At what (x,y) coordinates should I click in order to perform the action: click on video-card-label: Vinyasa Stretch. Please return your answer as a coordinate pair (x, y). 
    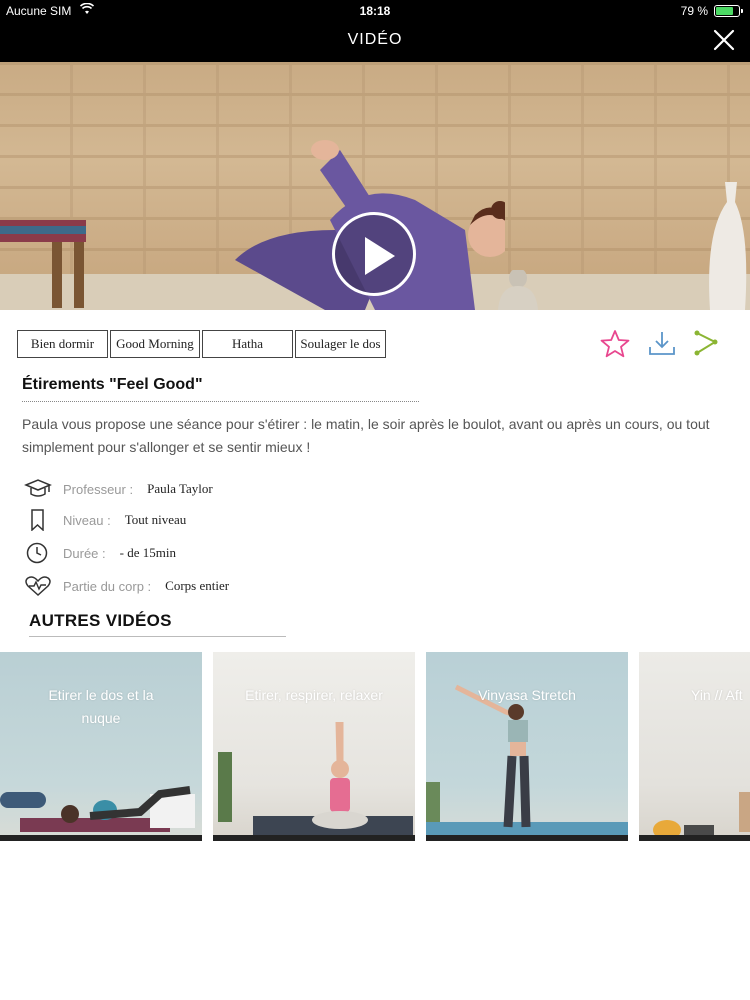
    Looking at the image, I should click on (527, 695).